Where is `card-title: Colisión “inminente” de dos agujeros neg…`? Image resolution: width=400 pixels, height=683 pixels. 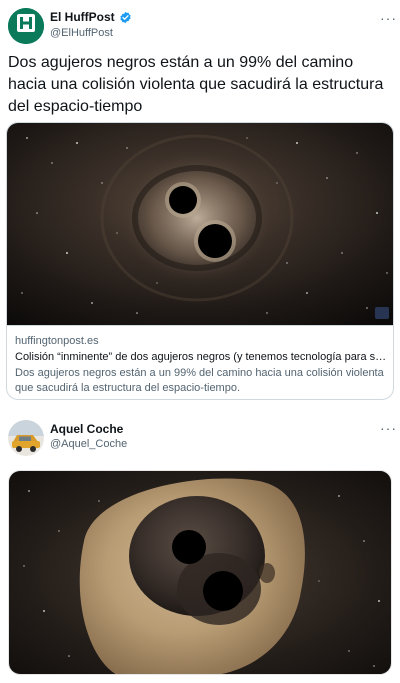
card-title: Colisión “inminente” de dos agujeros neg… is located at coordinates (201, 357).